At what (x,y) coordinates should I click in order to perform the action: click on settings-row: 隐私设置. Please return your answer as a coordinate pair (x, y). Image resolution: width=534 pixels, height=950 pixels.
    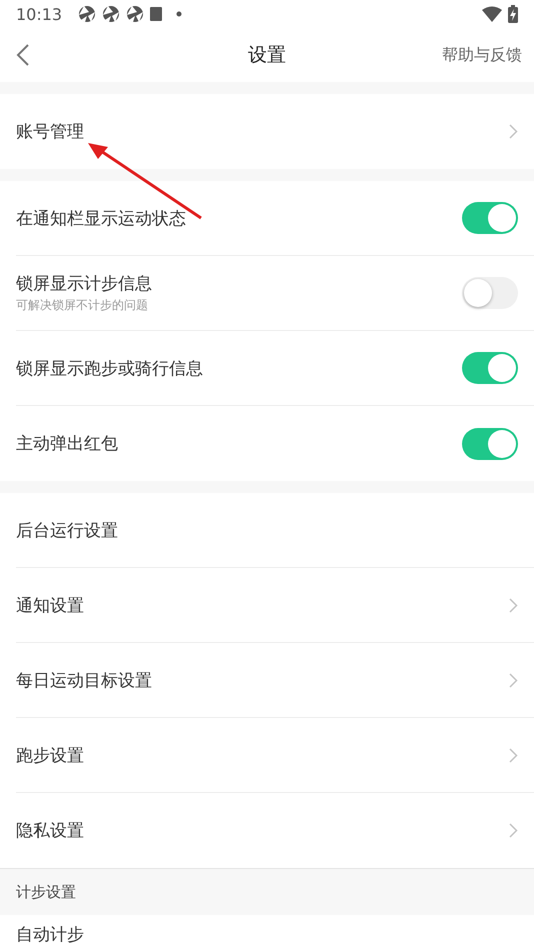
    Looking at the image, I should click on (275, 830).